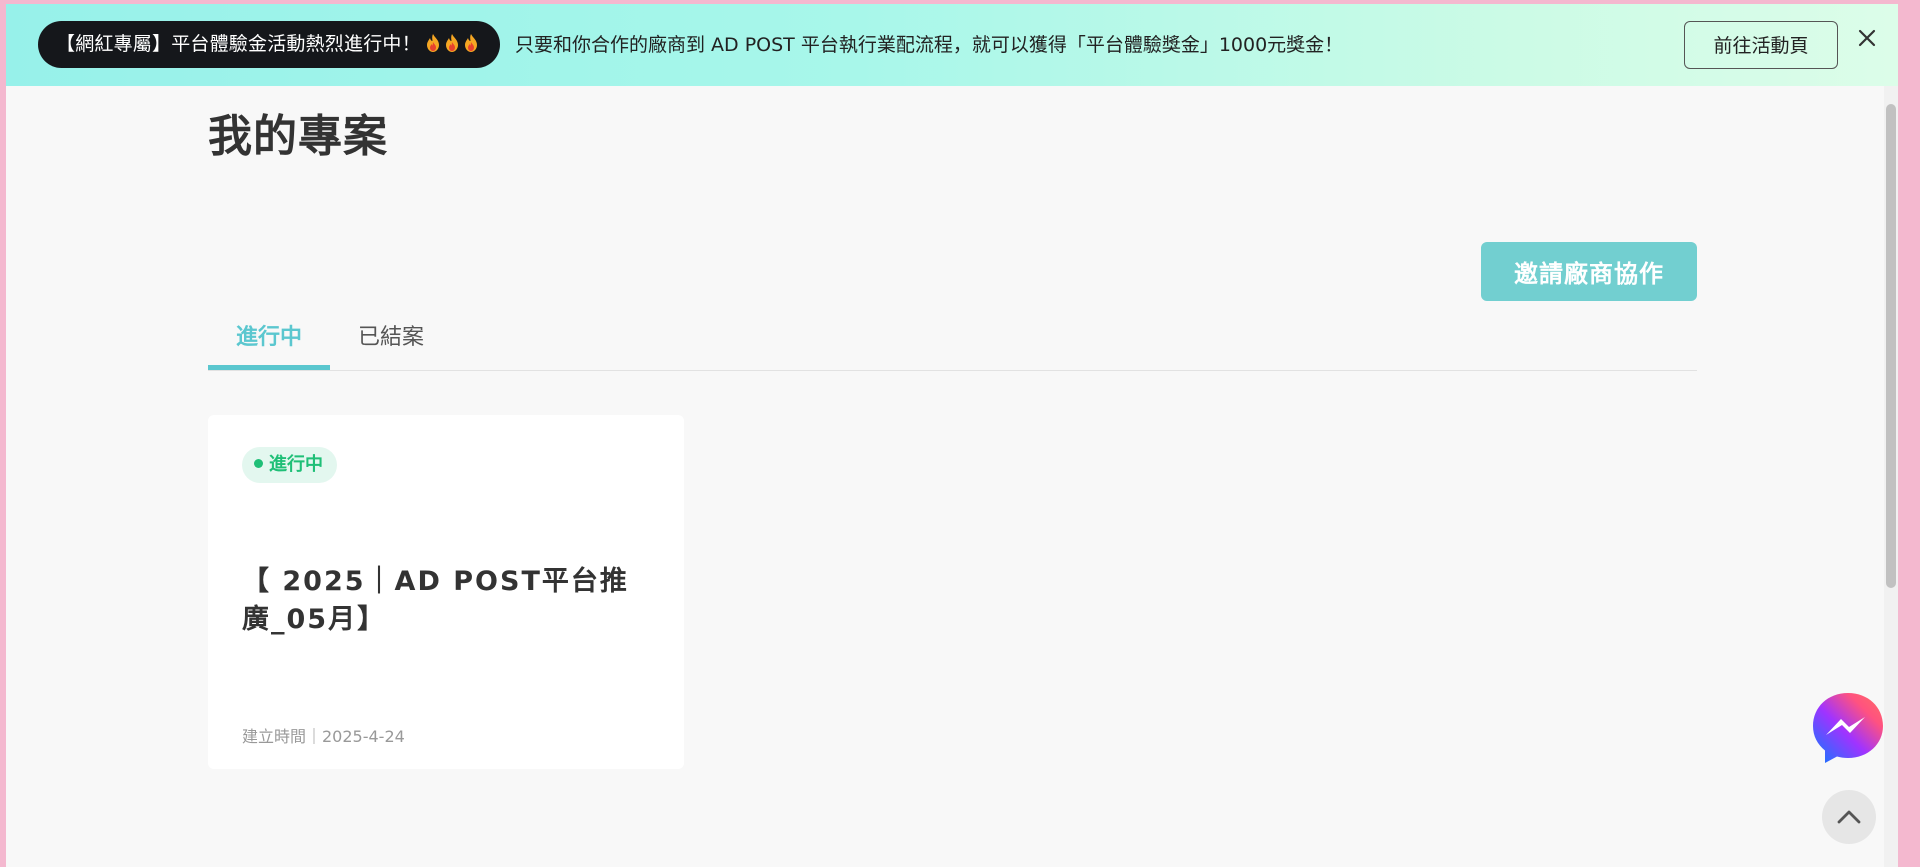  What do you see at coordinates (323, 736) in the screenshot?
I see `project-created-date: 建立時間｜2025-4-24` at bounding box center [323, 736].